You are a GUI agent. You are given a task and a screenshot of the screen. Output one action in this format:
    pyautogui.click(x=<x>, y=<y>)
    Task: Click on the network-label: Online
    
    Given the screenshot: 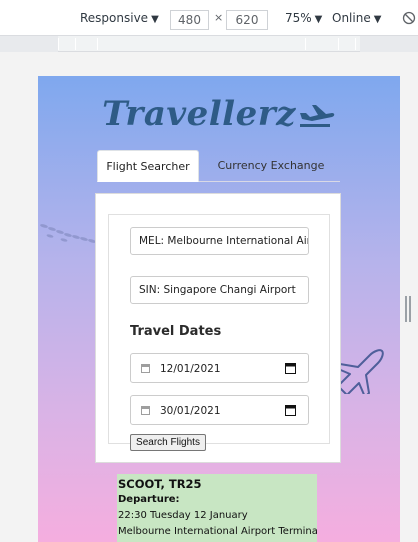 What is the action you would take?
    pyautogui.click(x=351, y=18)
    